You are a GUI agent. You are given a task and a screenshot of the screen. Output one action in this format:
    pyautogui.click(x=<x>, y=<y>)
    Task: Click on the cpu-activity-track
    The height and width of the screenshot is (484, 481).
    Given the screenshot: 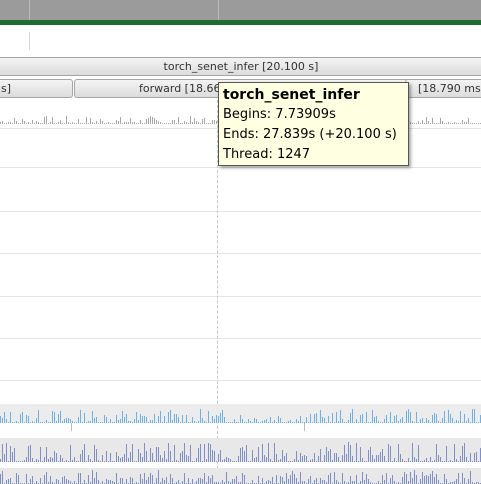 What is the action you would take?
    pyautogui.click(x=240, y=413)
    